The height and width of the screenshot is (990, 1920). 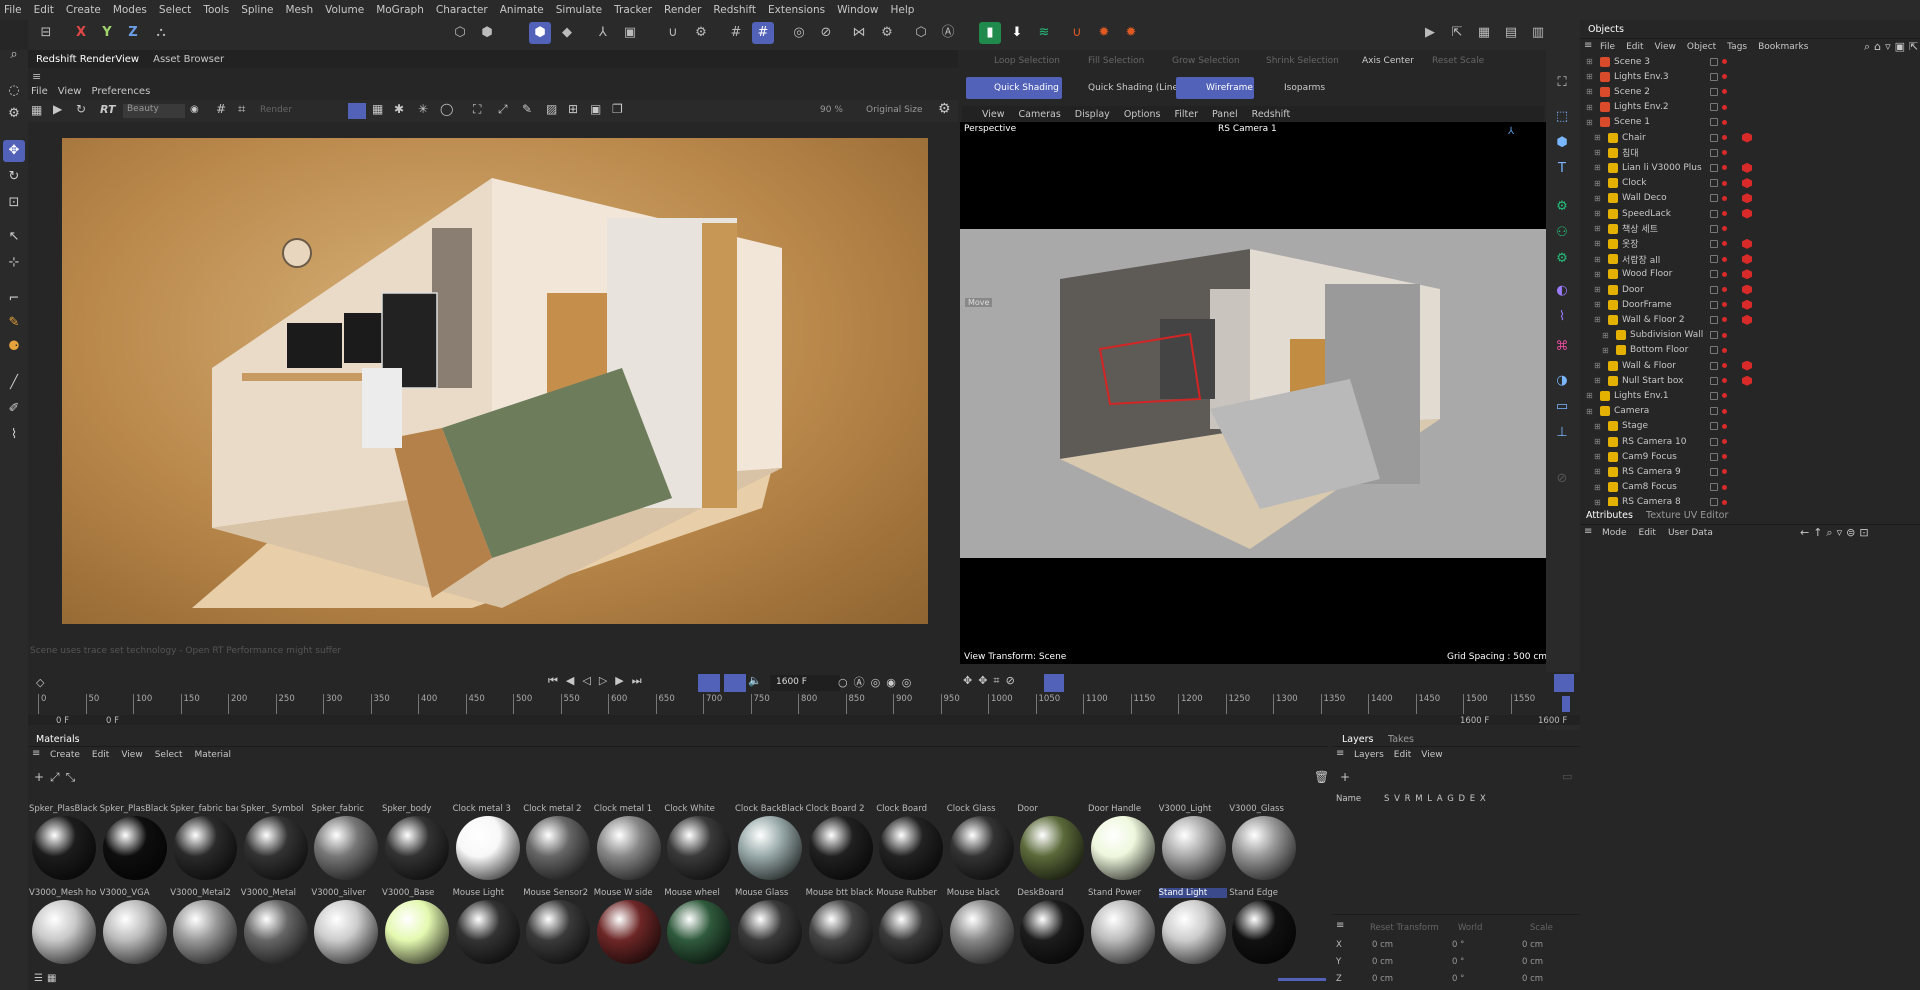 What do you see at coordinates (1357, 739) in the screenshot?
I see `tab-layers: Layers` at bounding box center [1357, 739].